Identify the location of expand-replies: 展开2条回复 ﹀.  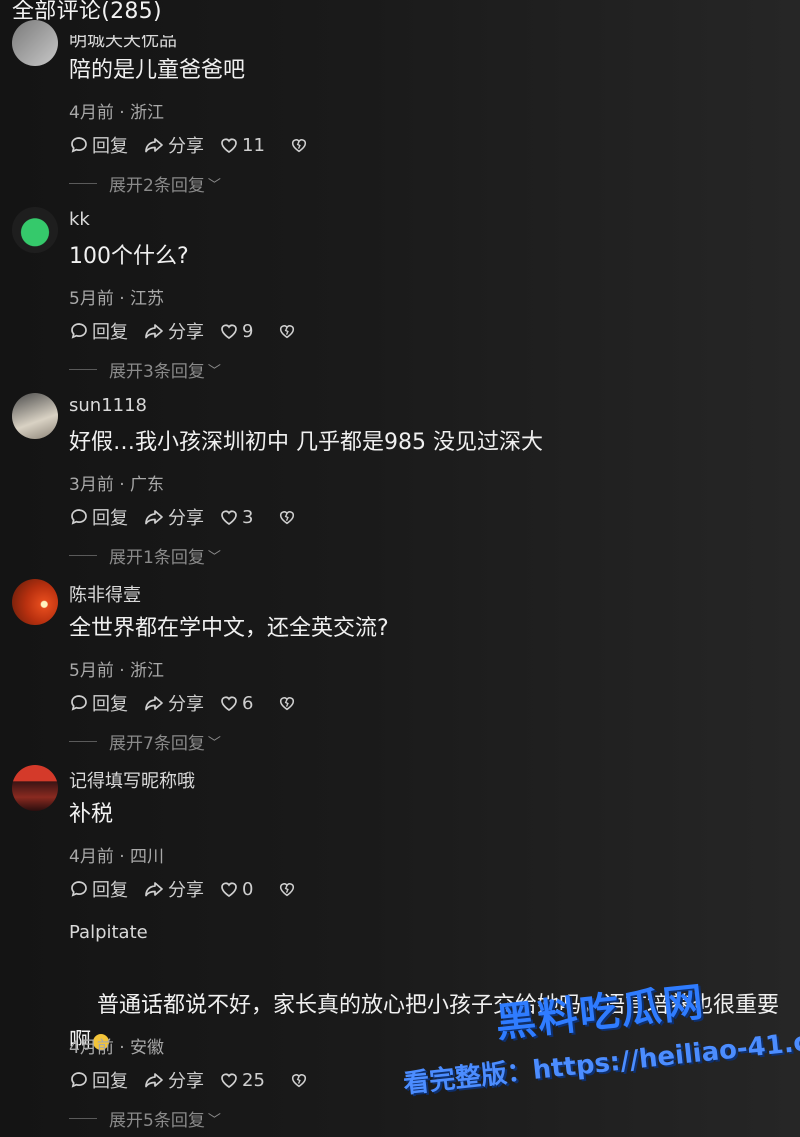
(145, 183).